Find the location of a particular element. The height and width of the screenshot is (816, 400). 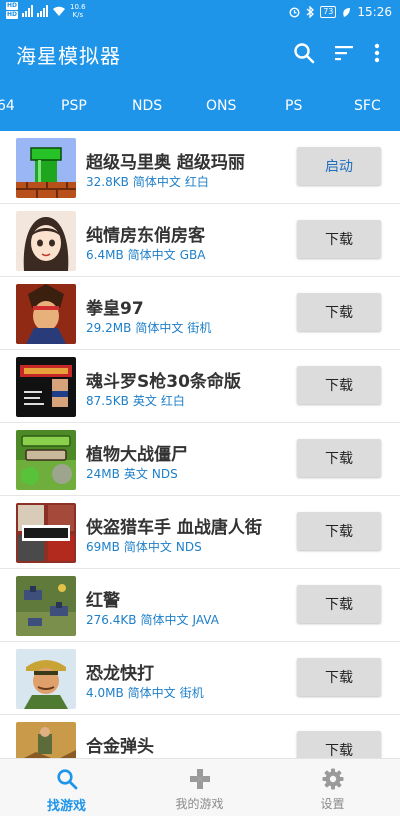

search-icon is located at coordinates (304, 53).